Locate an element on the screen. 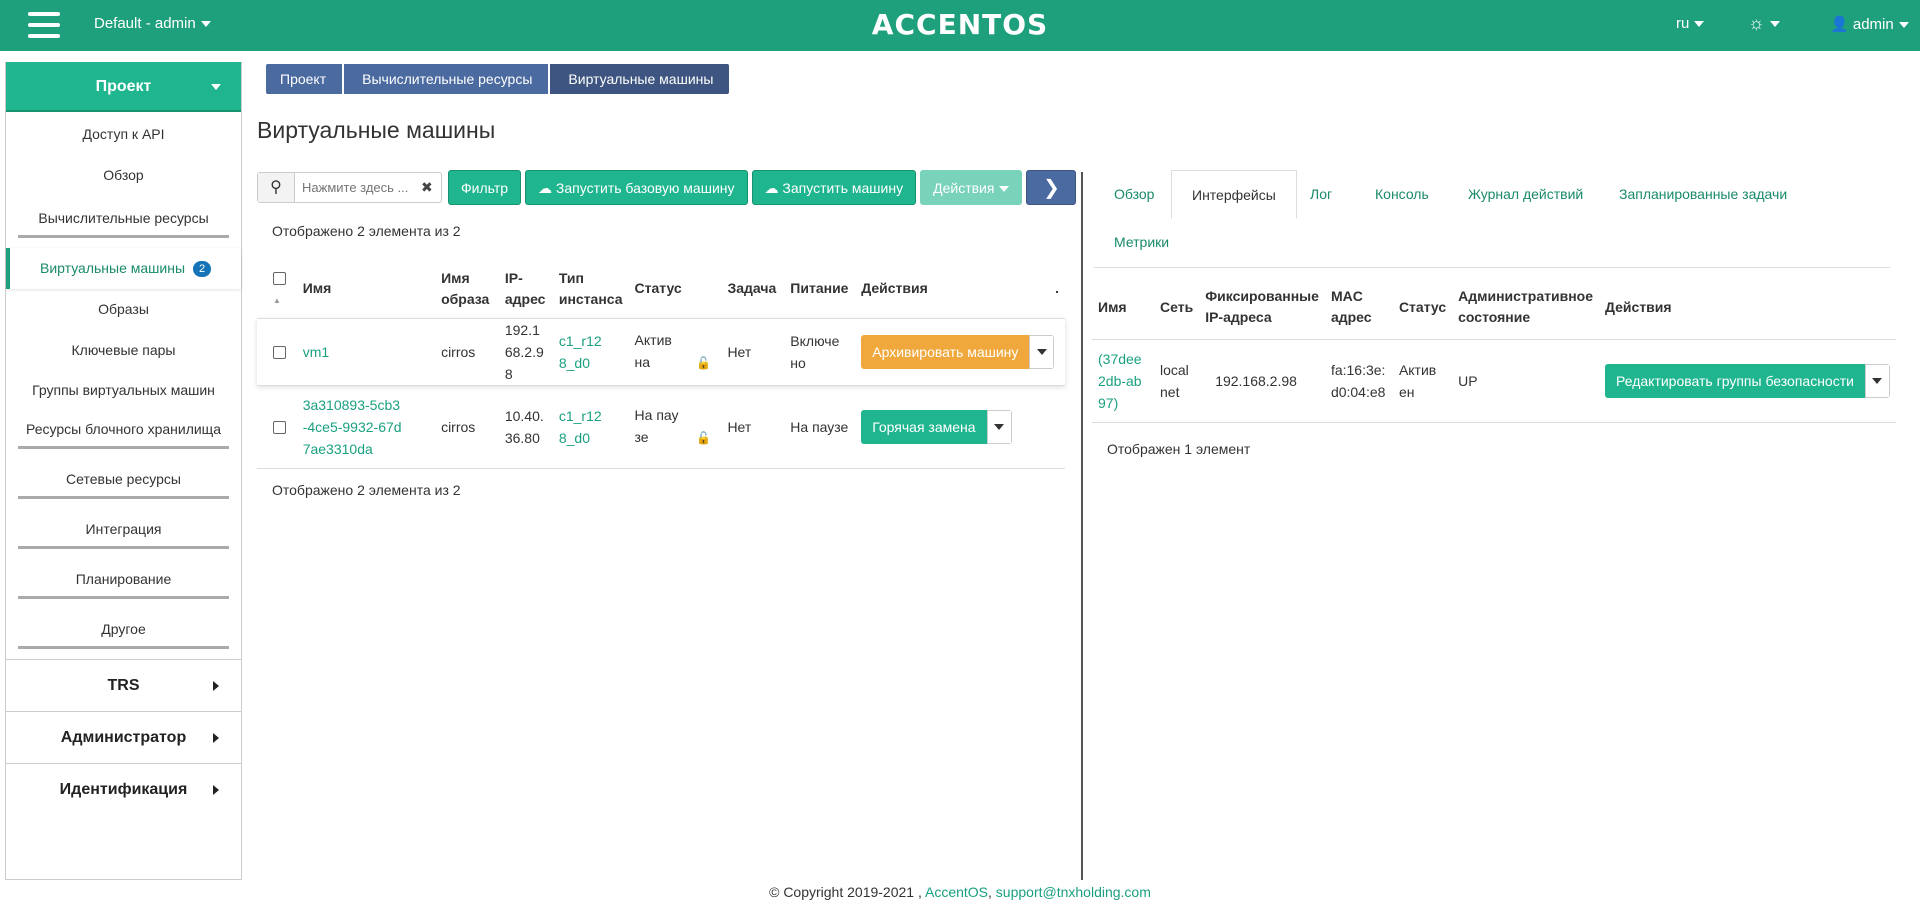 The height and width of the screenshot is (905, 1920). tab-console: Консоль is located at coordinates (1402, 194).